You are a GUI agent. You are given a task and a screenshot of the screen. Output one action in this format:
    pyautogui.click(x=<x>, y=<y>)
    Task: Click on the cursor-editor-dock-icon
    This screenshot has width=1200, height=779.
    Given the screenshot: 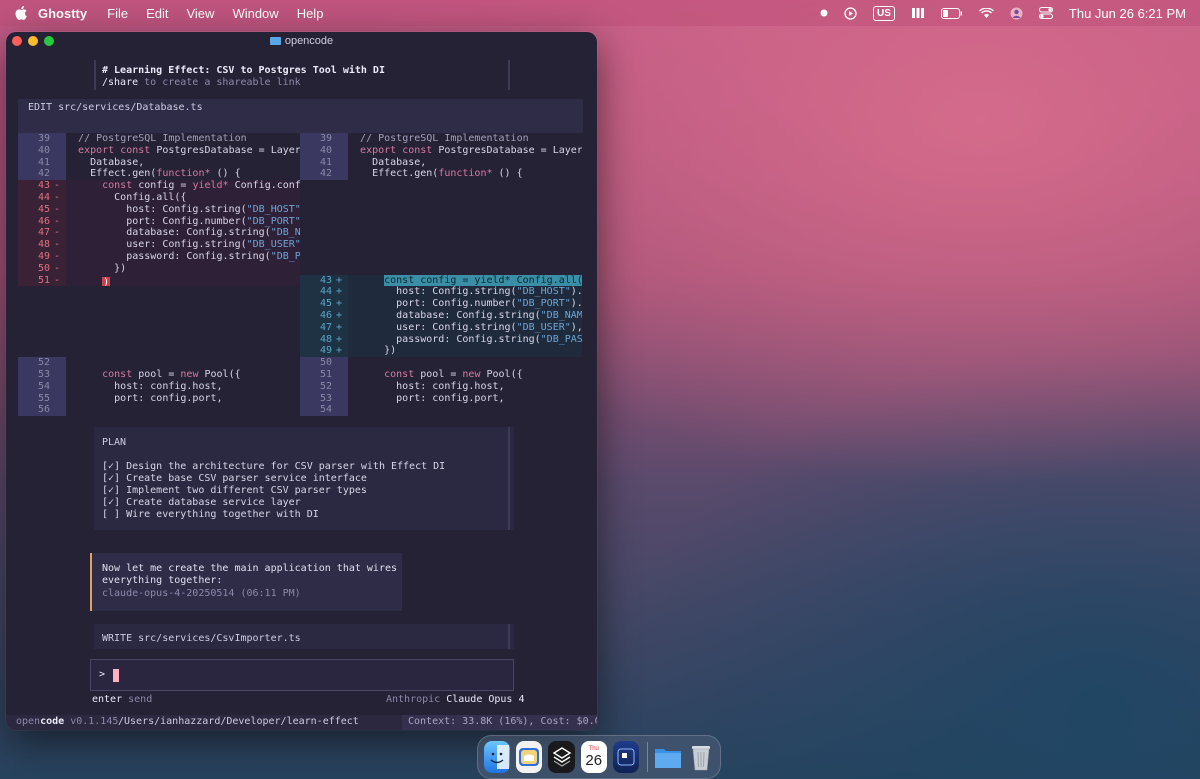 What is the action you would take?
    pyautogui.click(x=561, y=757)
    